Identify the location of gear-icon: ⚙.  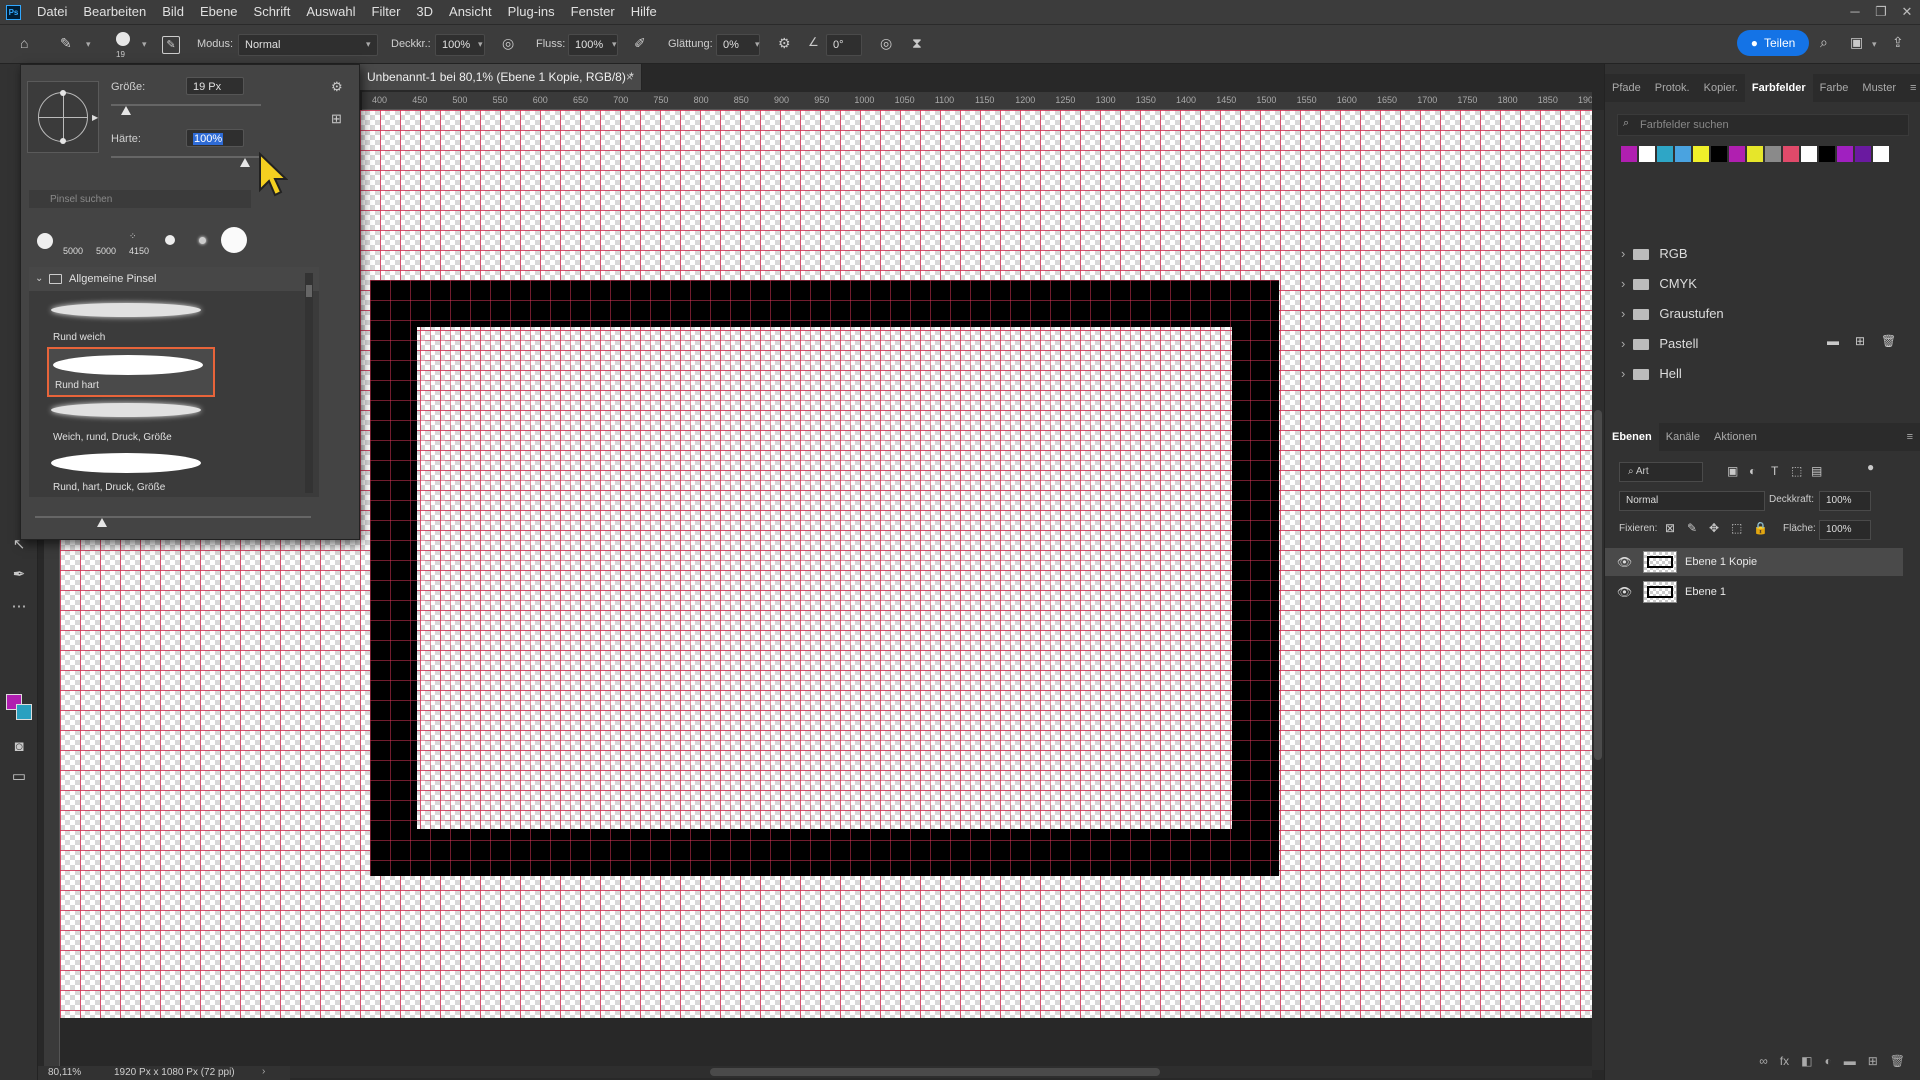
(784, 43).